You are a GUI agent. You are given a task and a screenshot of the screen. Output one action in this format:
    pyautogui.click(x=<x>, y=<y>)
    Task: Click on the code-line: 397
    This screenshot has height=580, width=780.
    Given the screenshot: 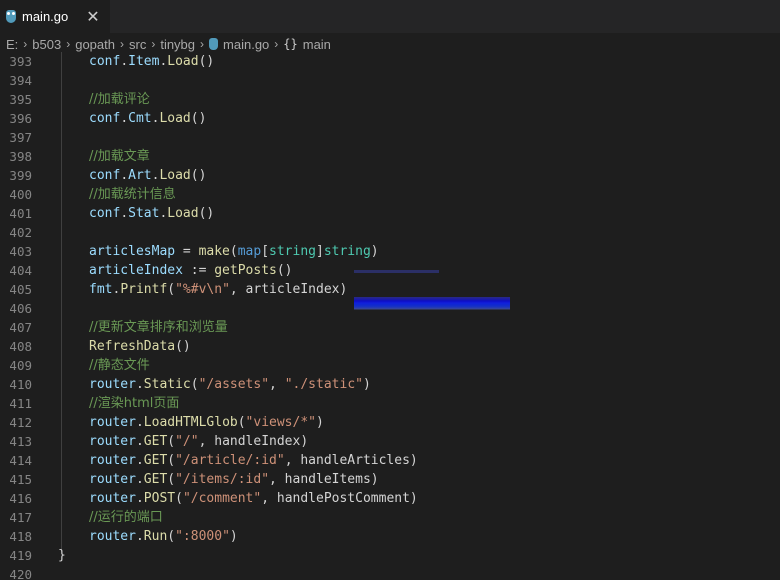 What is the action you would take?
    pyautogui.click(x=390, y=137)
    